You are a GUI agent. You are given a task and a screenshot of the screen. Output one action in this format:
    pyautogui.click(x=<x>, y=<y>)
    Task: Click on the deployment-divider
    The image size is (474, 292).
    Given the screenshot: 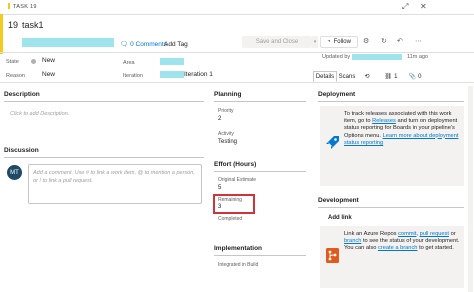 What is the action you would take?
    pyautogui.click(x=391, y=101)
    